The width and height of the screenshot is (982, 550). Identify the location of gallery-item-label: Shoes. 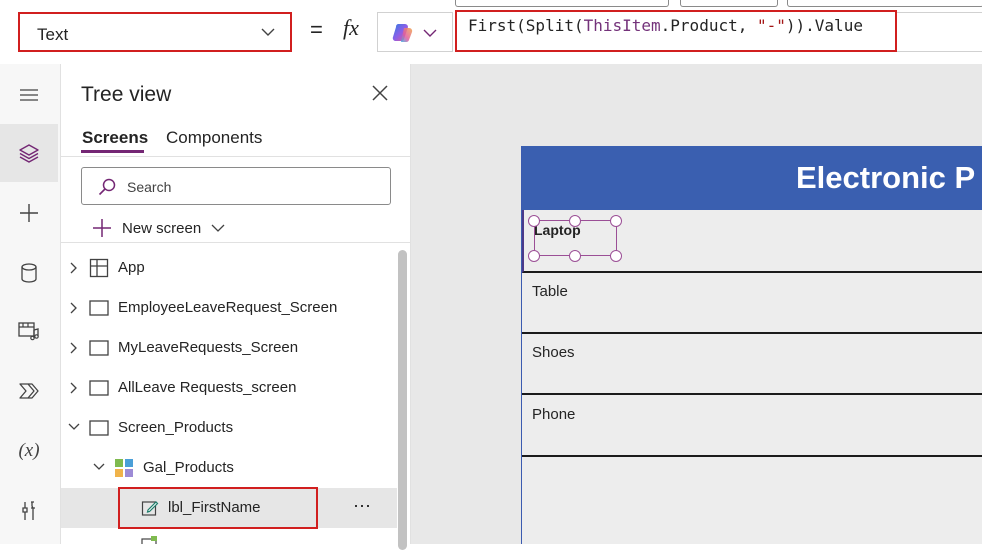
(553, 352).